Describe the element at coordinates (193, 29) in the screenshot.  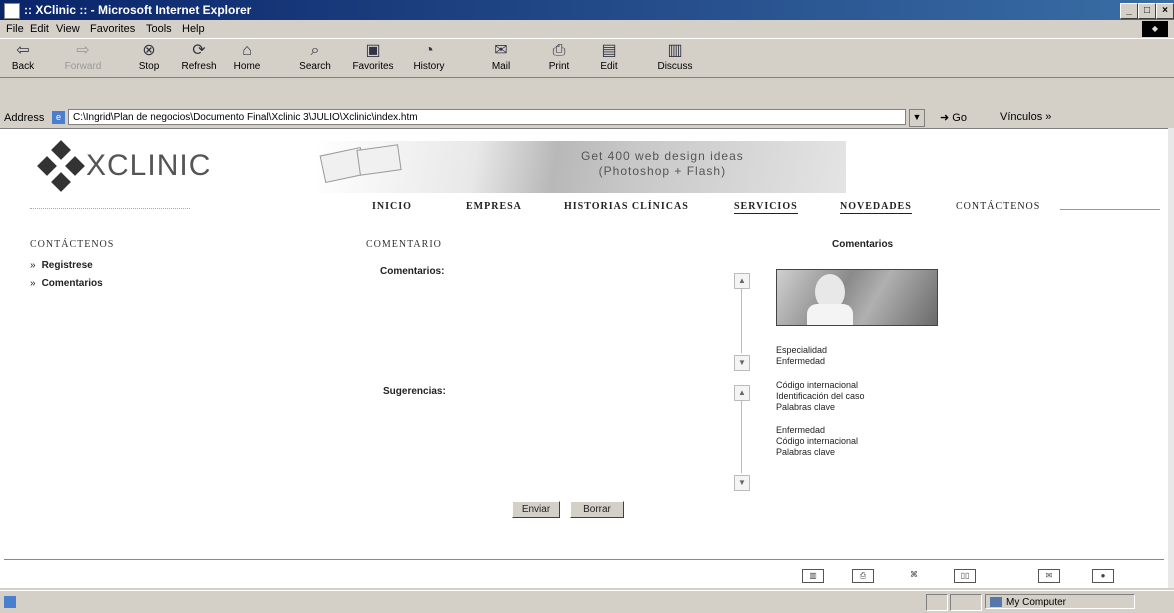
I see `menu-help: Help` at that location.